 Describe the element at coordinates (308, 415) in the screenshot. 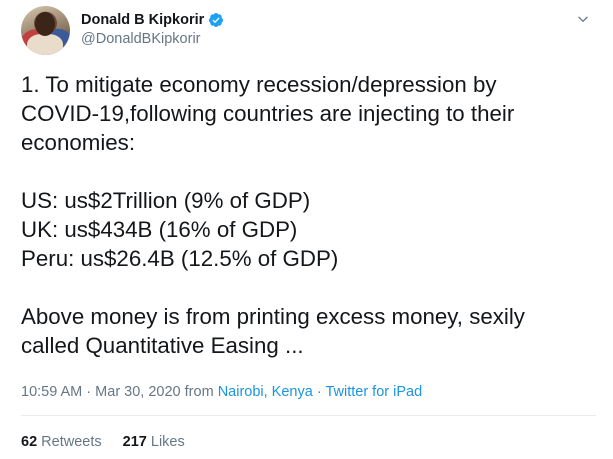

I see `divider` at that location.